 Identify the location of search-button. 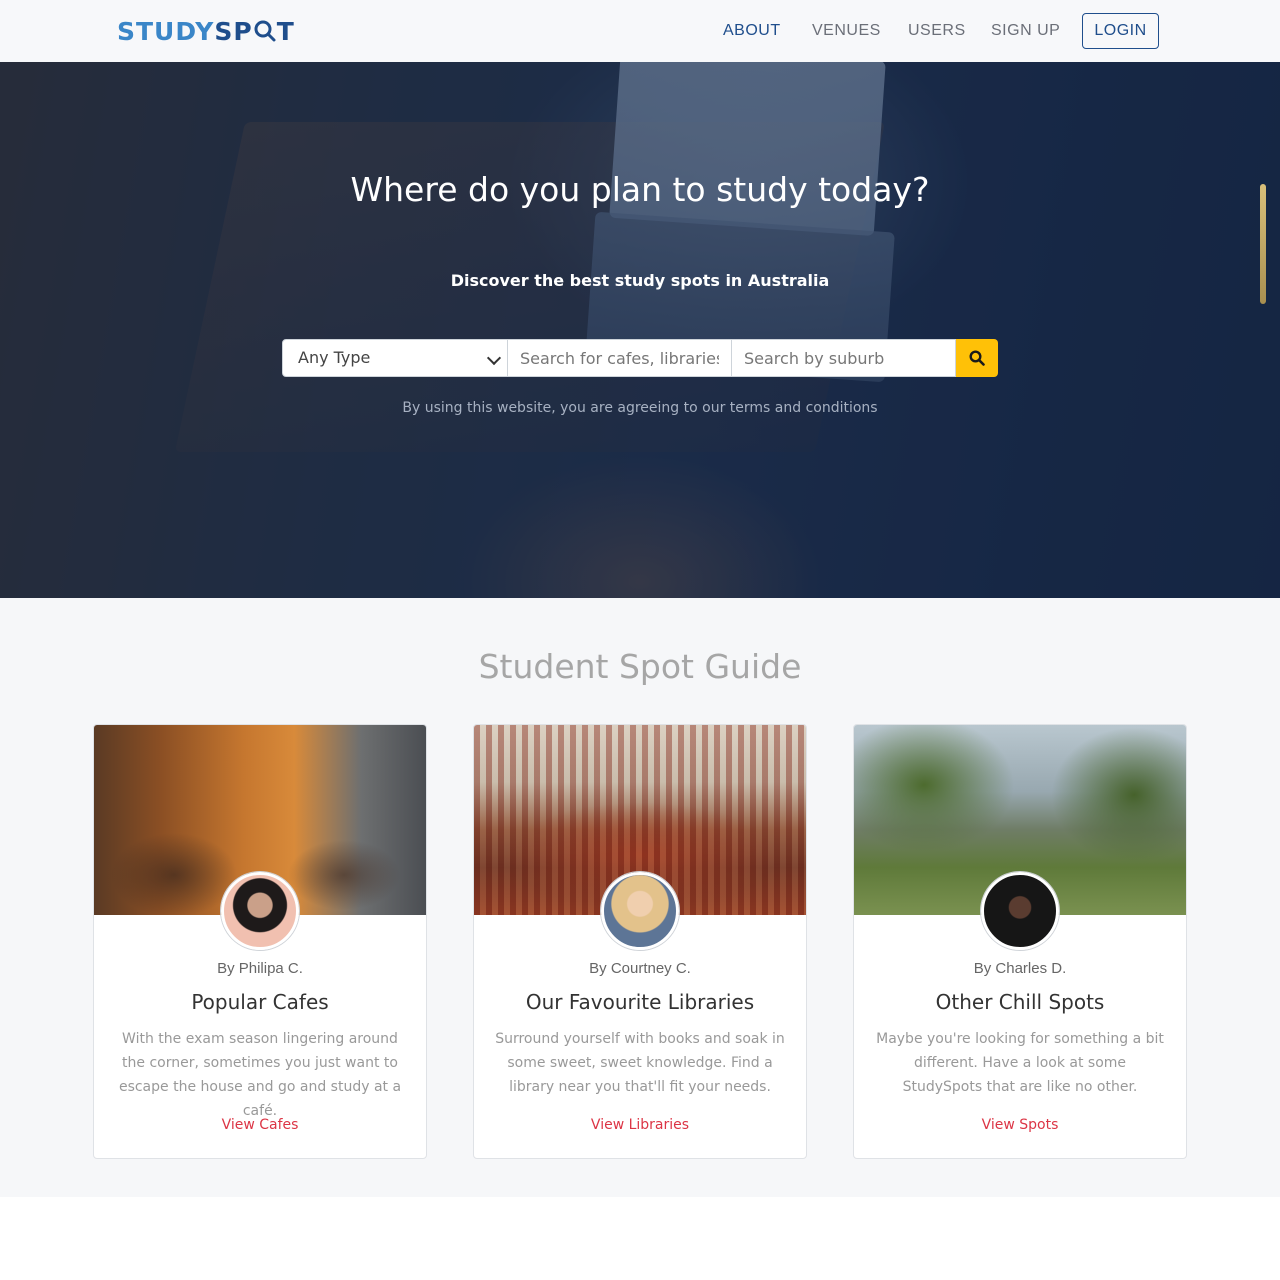
(977, 358).